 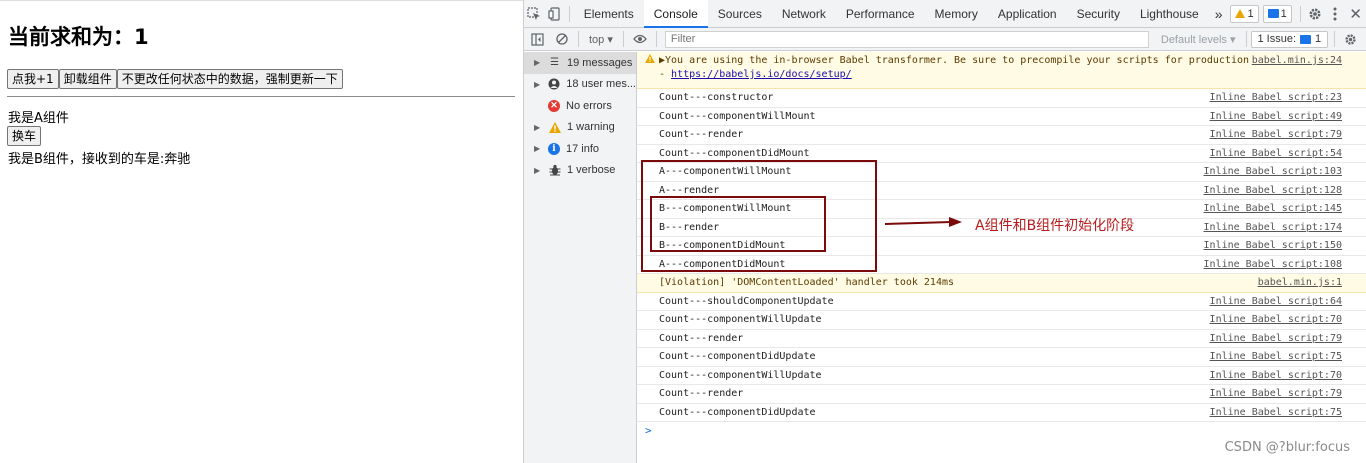 I want to click on device-toolbar-icon, so click(x=555, y=14).